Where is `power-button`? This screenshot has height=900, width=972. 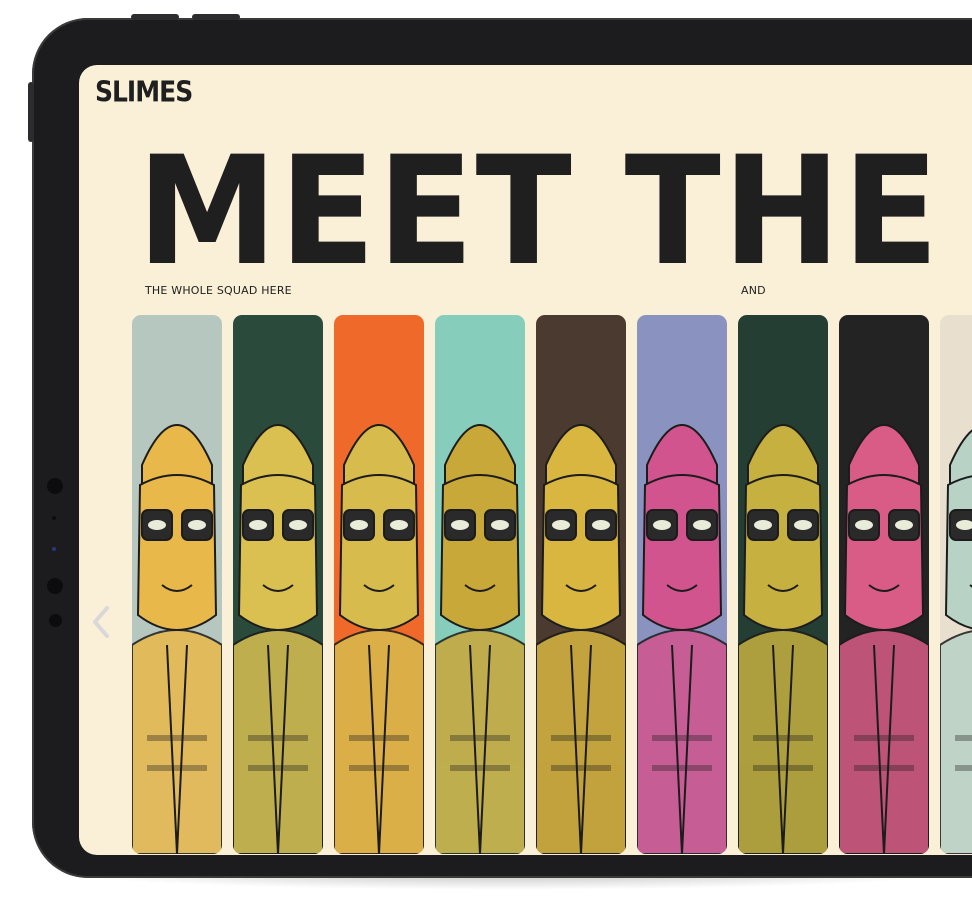 power-button is located at coordinates (31, 112).